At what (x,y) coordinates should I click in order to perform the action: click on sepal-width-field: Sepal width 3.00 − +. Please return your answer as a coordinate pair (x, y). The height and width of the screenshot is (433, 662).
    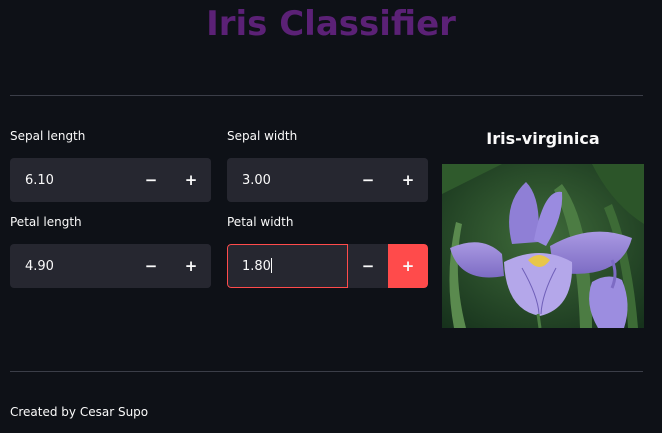
    Looking at the image, I should click on (327, 165).